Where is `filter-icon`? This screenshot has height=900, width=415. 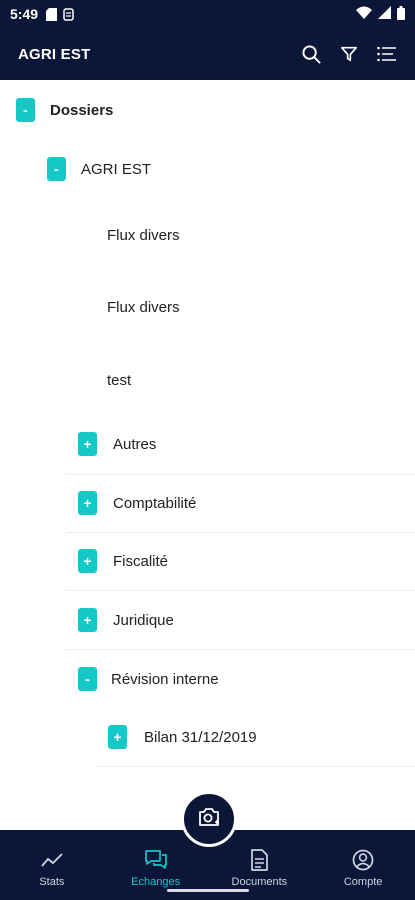 filter-icon is located at coordinates (349, 54).